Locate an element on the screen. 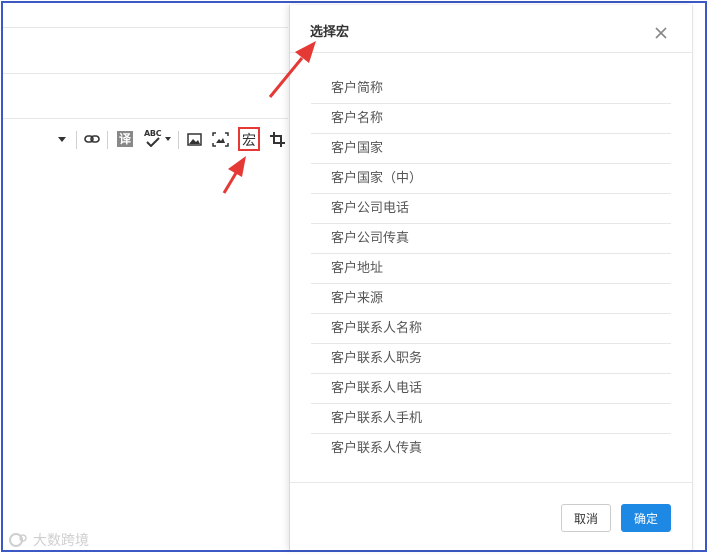 The width and height of the screenshot is (711, 556). macro-button: 宏 is located at coordinates (249, 139).